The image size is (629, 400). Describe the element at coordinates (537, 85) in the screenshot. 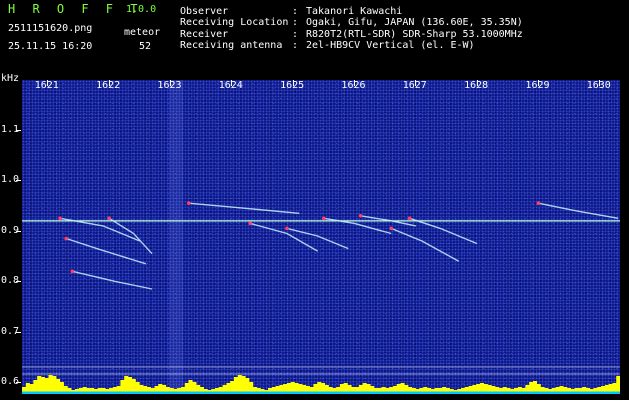

I see `x-tick-label: 1629` at that location.